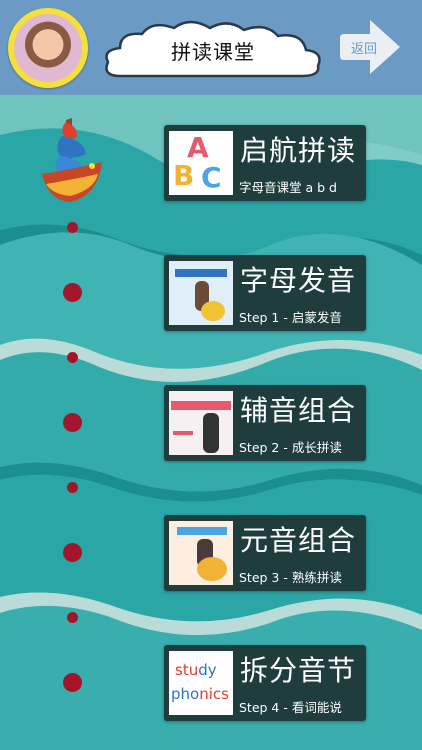 This screenshot has width=422, height=750. What do you see at coordinates (290, 707) in the screenshot?
I see `lesson-subtitle: Step 4 - 看词能说` at bounding box center [290, 707].